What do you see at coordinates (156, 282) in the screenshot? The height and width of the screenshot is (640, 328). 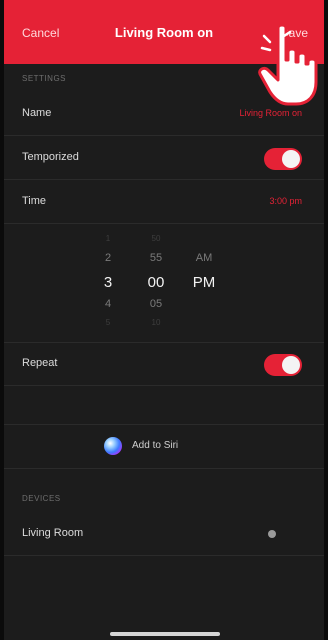 I see `minute-option-selected: 00` at bounding box center [156, 282].